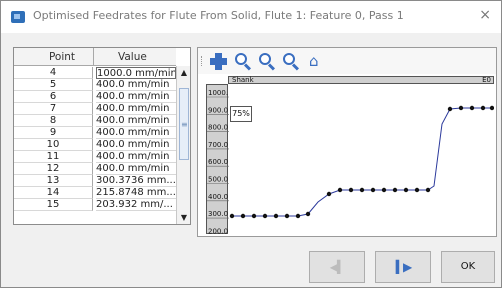 The width and height of the screenshot is (502, 288). What do you see at coordinates (486, 80) in the screenshot?
I see `x-ruler-right-label: E0` at bounding box center [486, 80].